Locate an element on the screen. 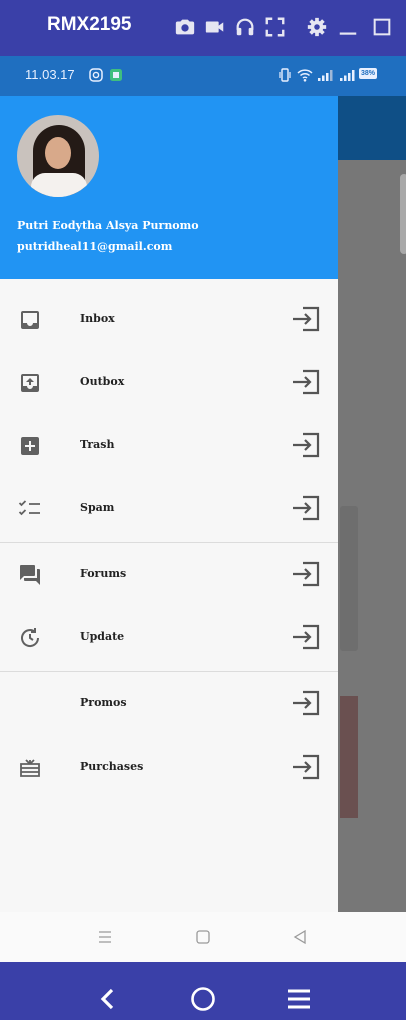 The height and width of the screenshot is (1020, 406). drawer-item-trash: Trash is located at coordinates (169, 445).